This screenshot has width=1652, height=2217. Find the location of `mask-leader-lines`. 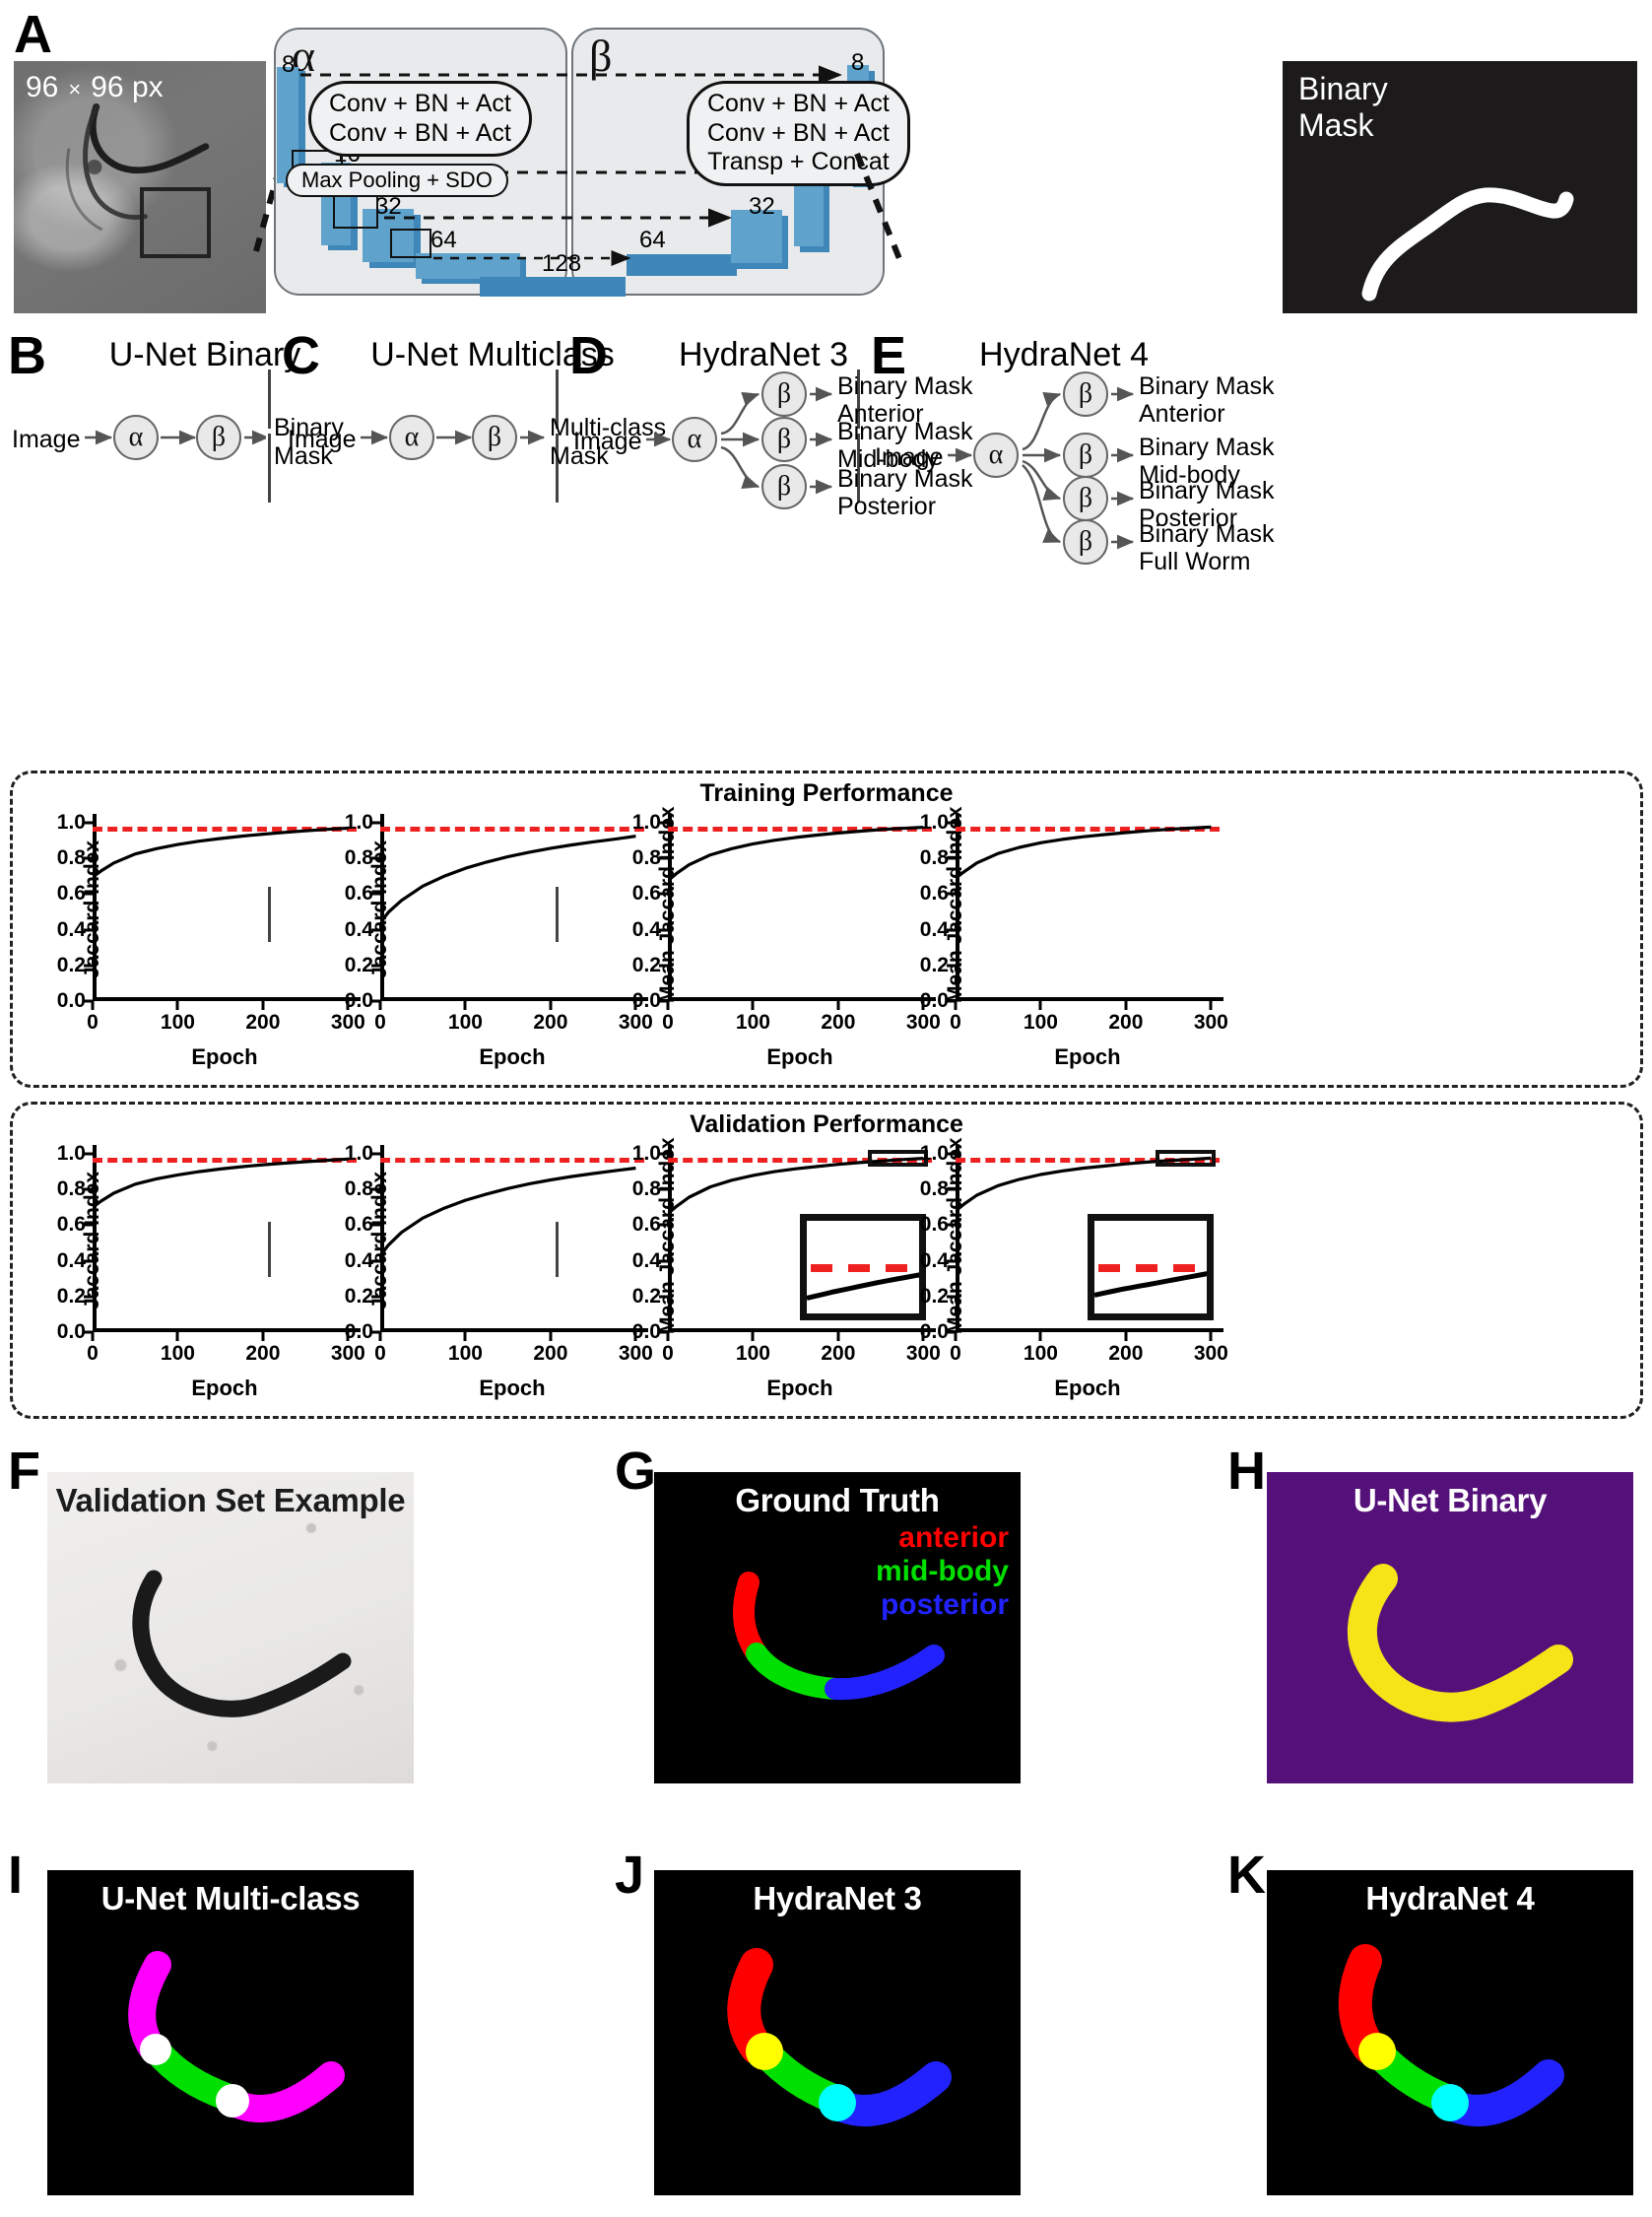

mask-leader-lines is located at coordinates (879, 210).